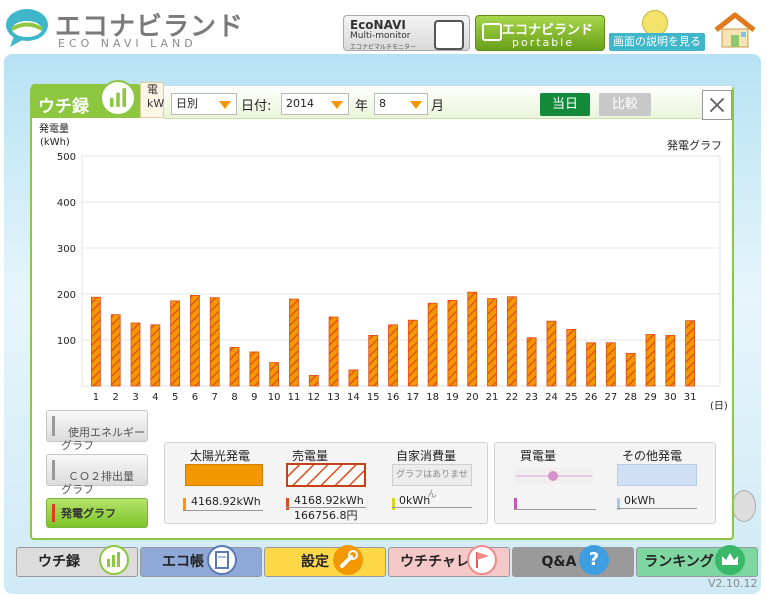 This screenshot has width=767, height=596. What do you see at coordinates (511, 397) in the screenshot?
I see `x-tick-label: 22` at bounding box center [511, 397].